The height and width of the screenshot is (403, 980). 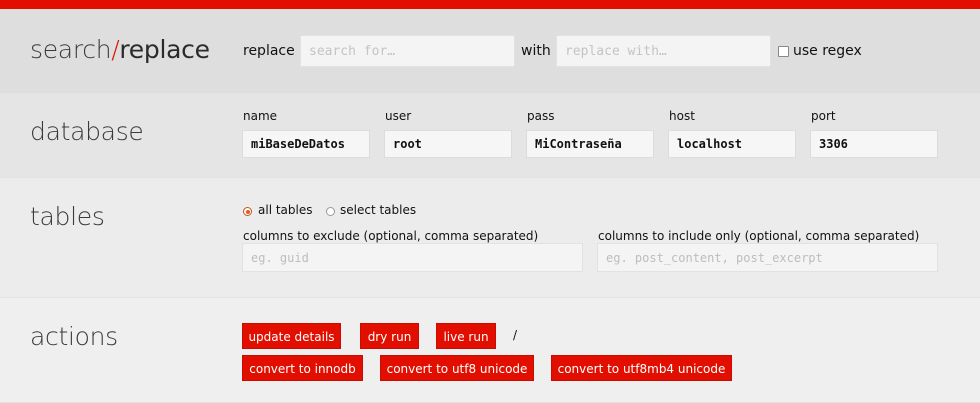 I want to click on db-pass-field: MiContraseña, so click(x=590, y=144).